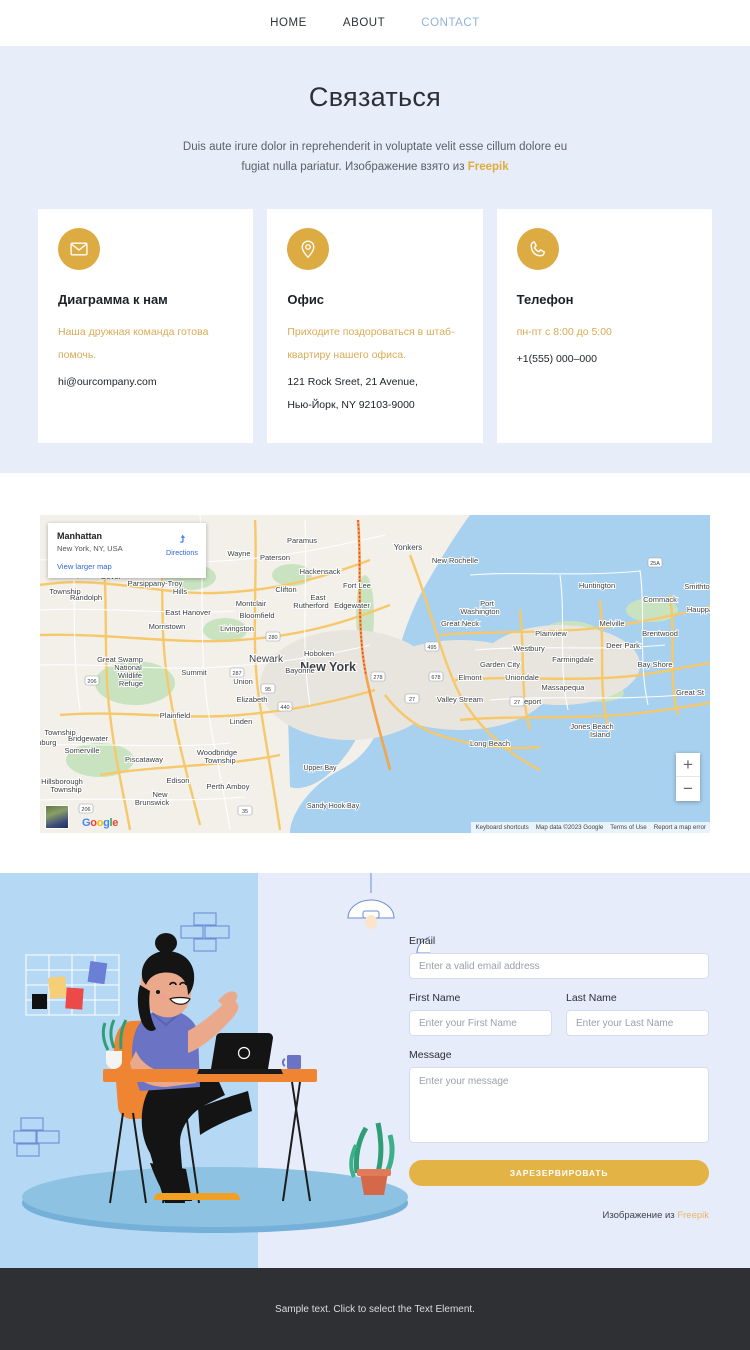 This screenshot has width=750, height=1350. Describe the element at coordinates (623, 645) in the screenshot. I see `svg-text: Deer Park` at that location.